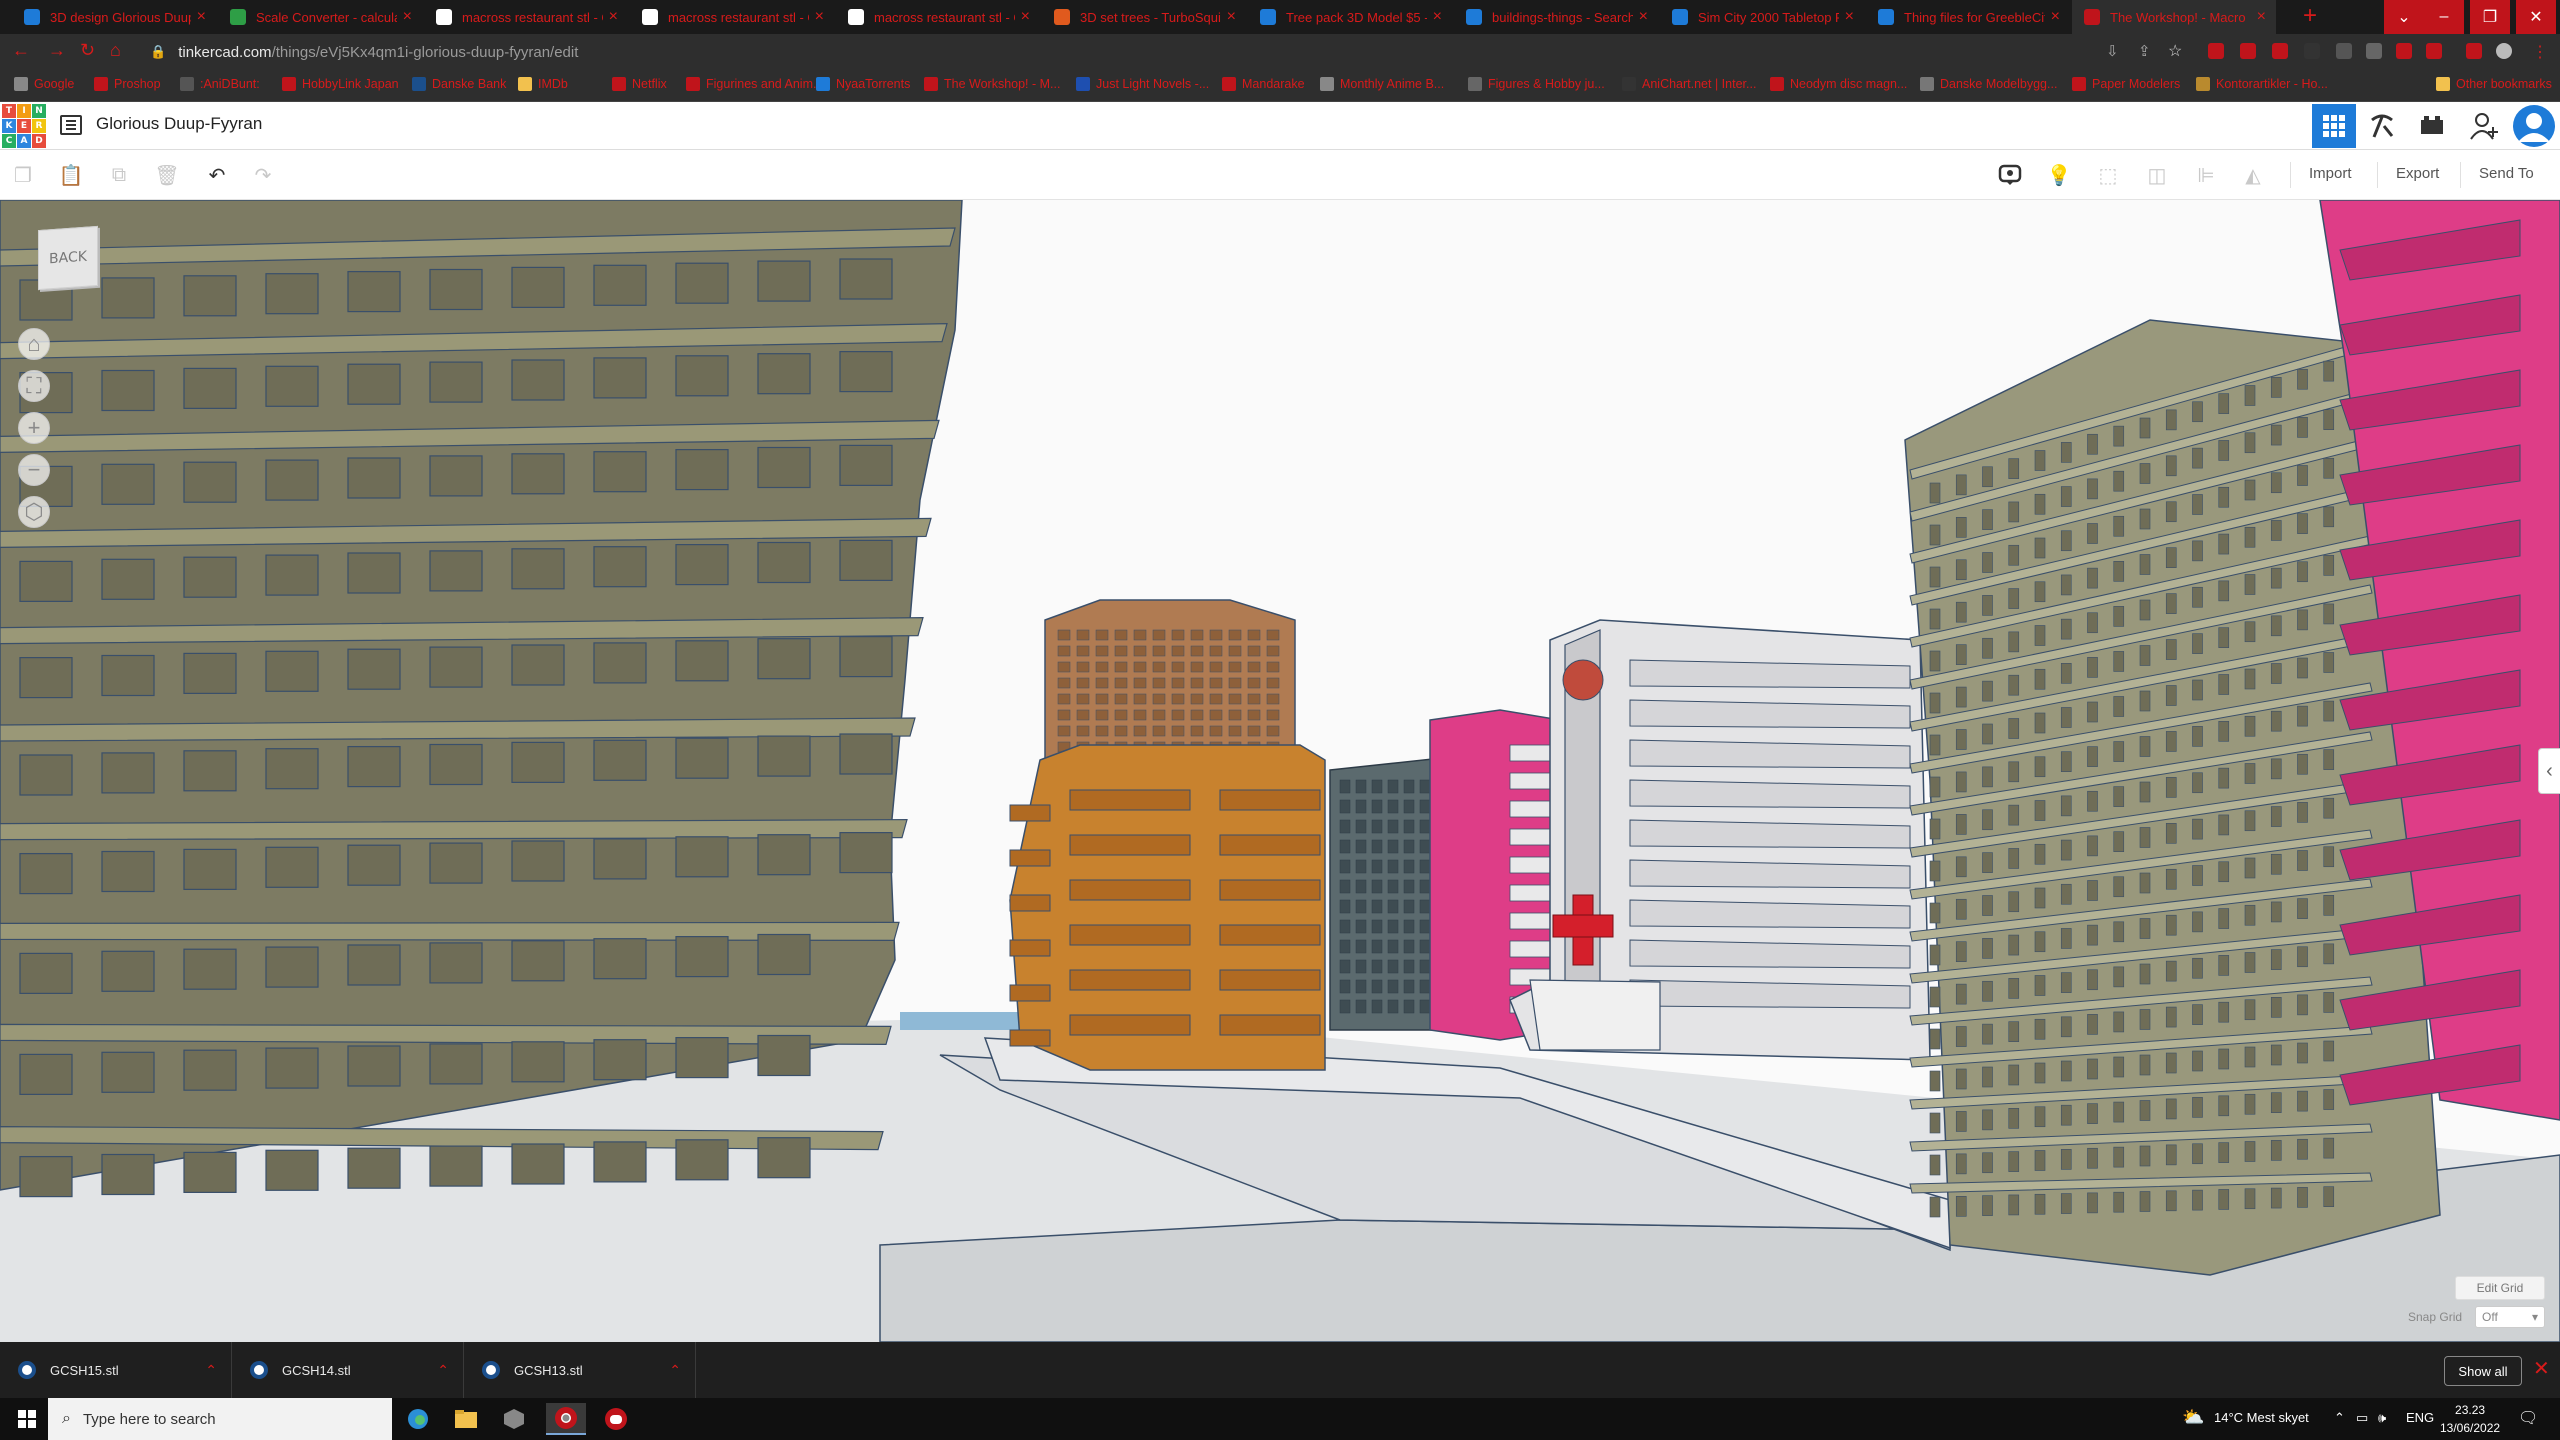  Describe the element at coordinates (2253, 175) in the screenshot. I see `mirror-icon: ◭` at that location.